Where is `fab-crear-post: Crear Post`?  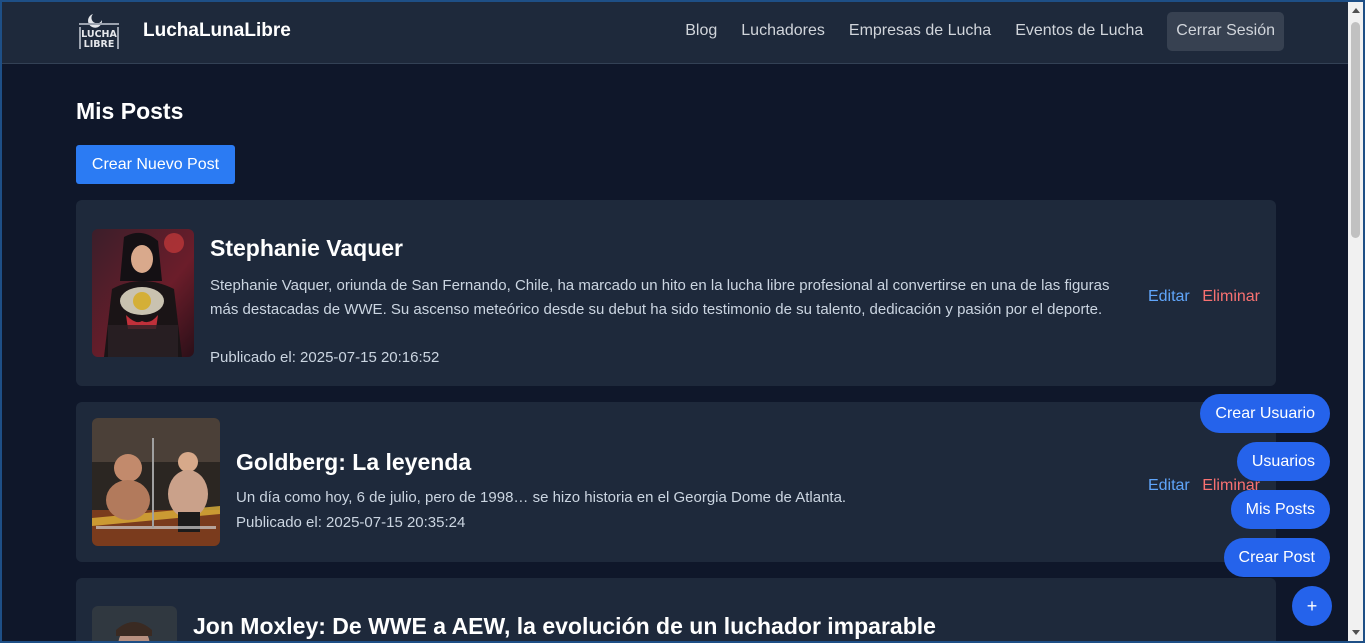
fab-crear-post: Crear Post is located at coordinates (1276, 557).